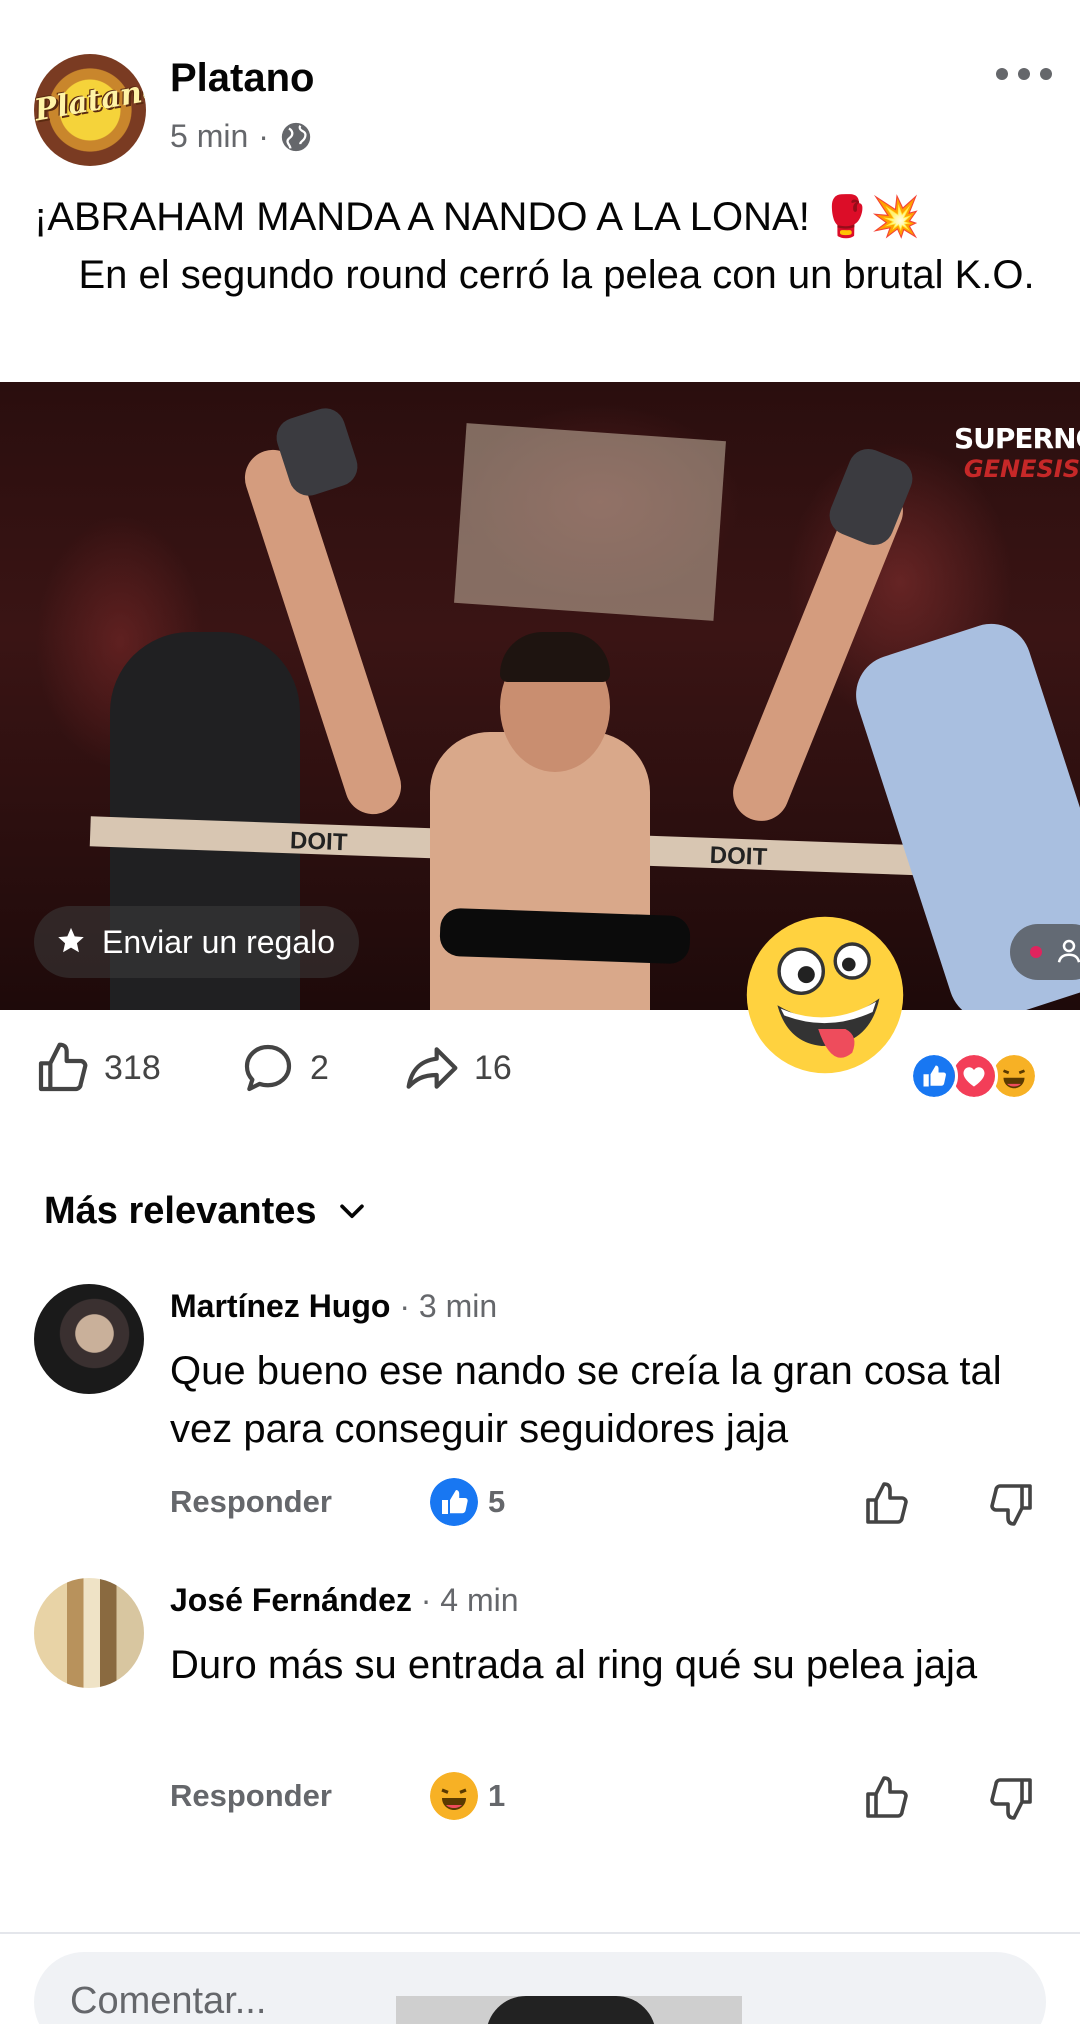  What do you see at coordinates (268, 1068) in the screenshot?
I see `comment-bubble-icon` at bounding box center [268, 1068].